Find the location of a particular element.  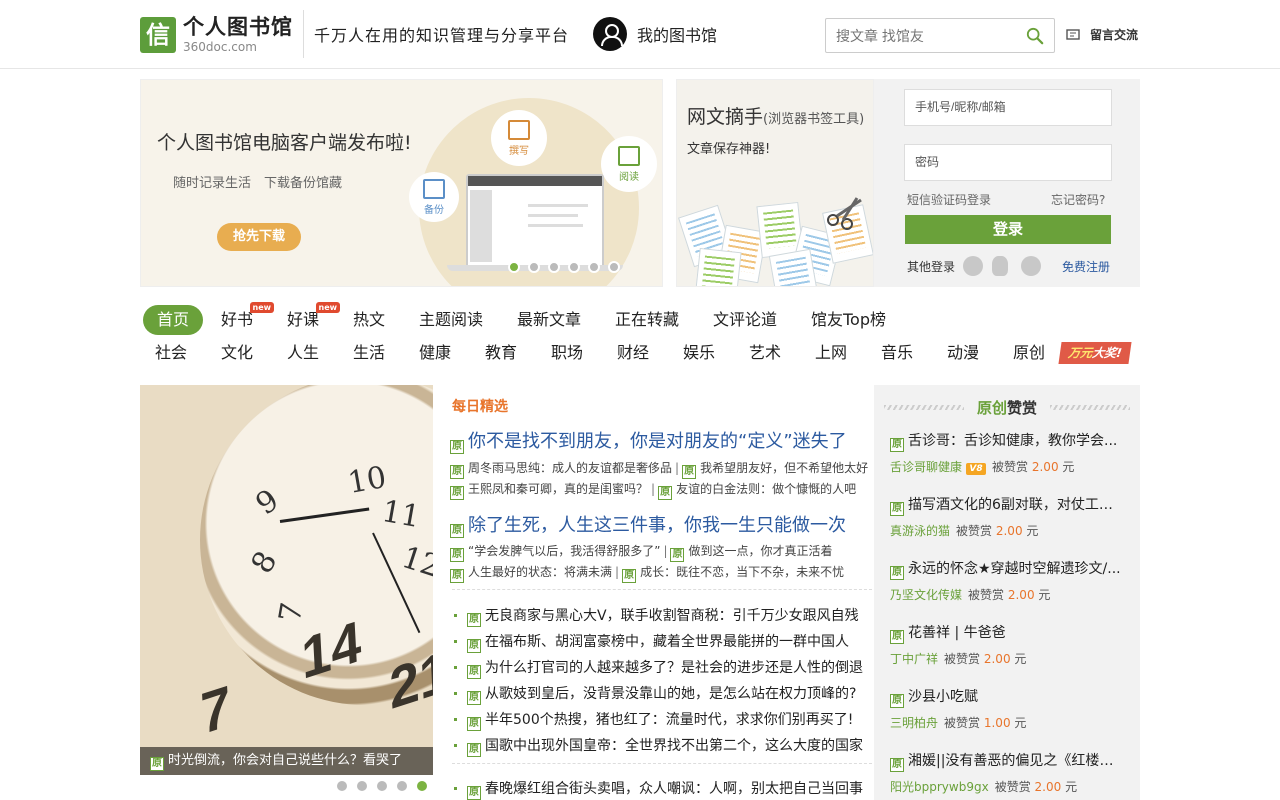

nav-category: 音乐 is located at coordinates (897, 353).